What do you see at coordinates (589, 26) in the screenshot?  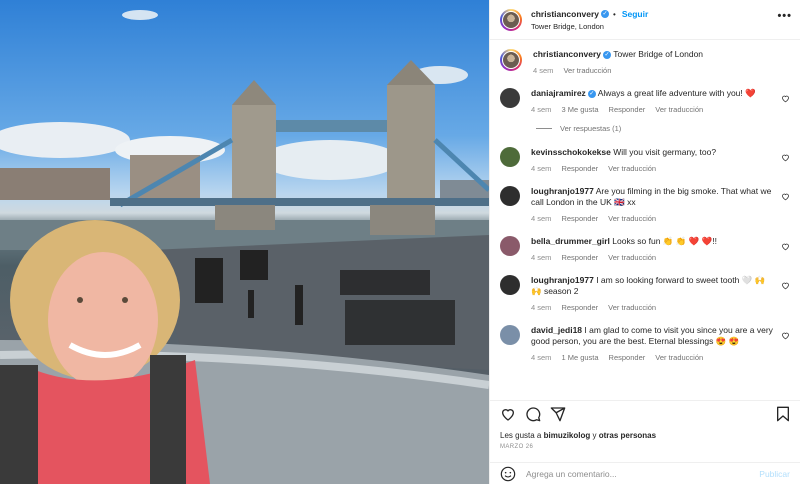 I see `post-location: Tower Bridge, London` at bounding box center [589, 26].